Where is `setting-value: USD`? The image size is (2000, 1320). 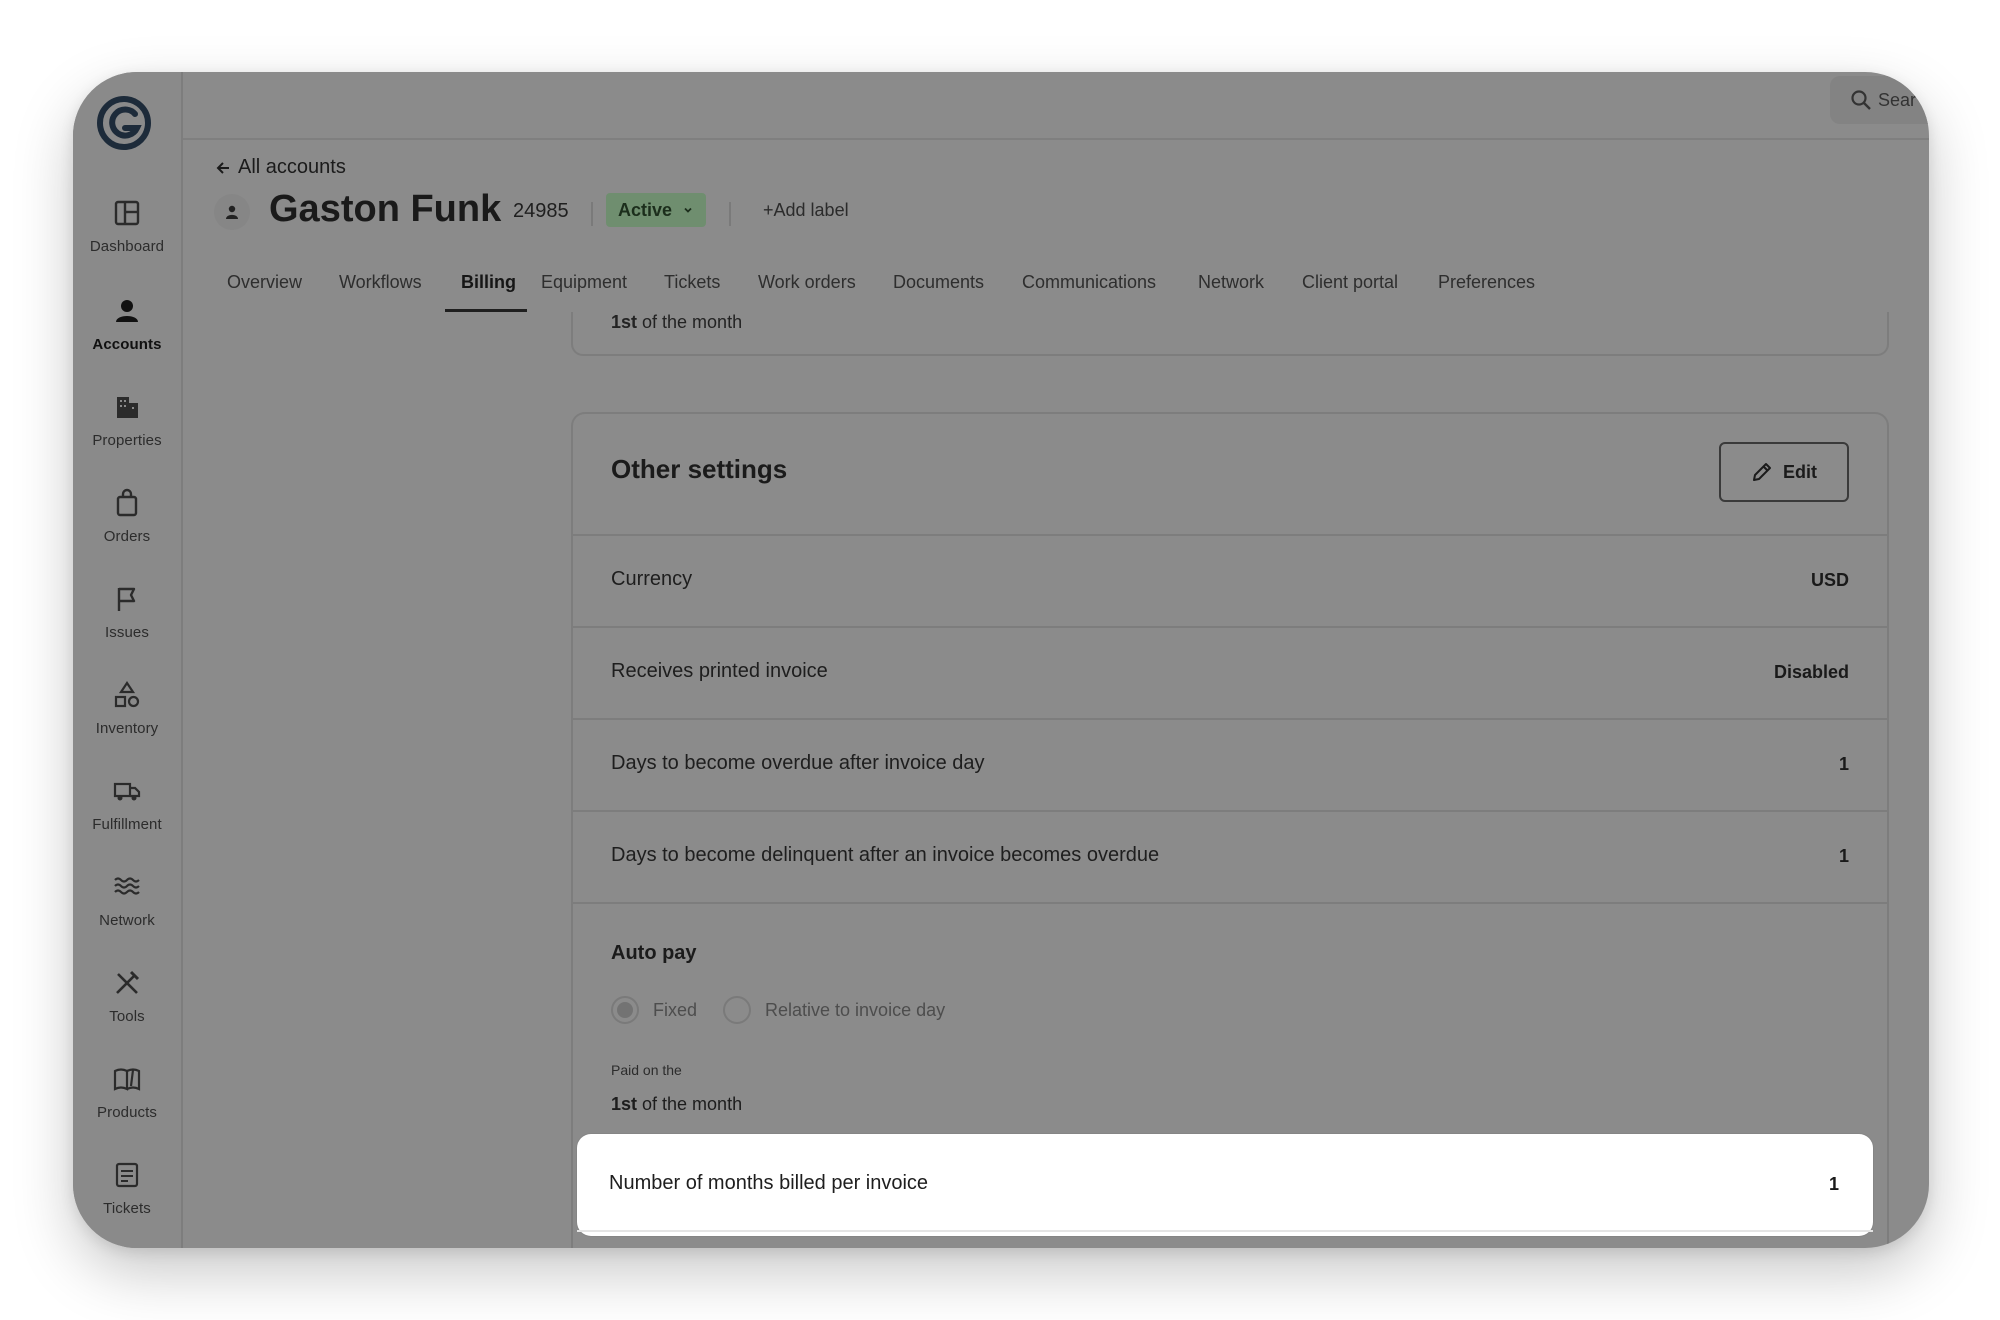 setting-value: USD is located at coordinates (1829, 580).